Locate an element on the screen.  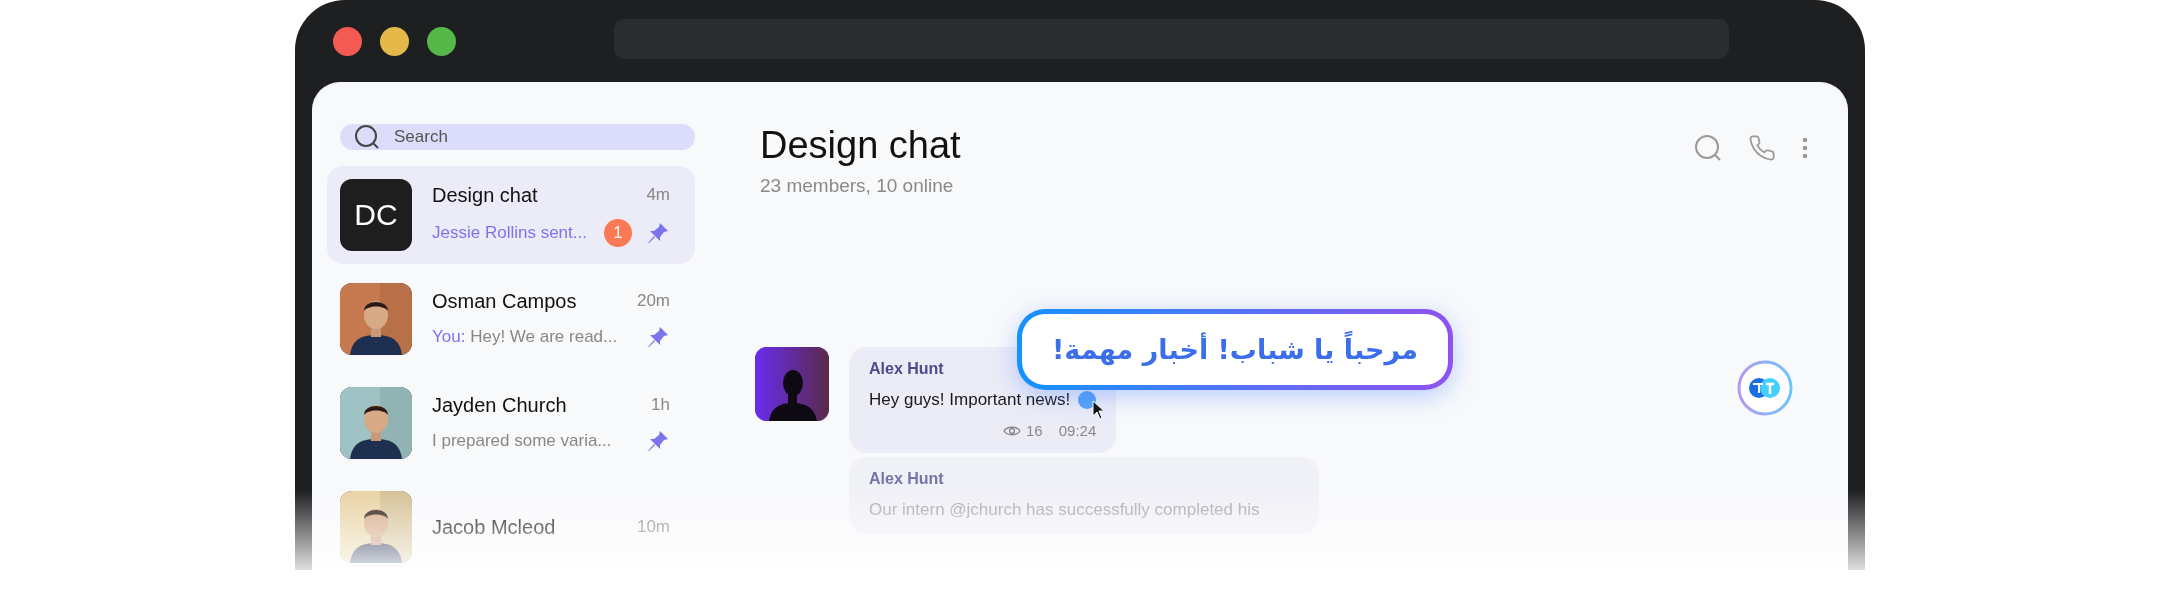
unread-badge: 1 is located at coordinates (618, 232).